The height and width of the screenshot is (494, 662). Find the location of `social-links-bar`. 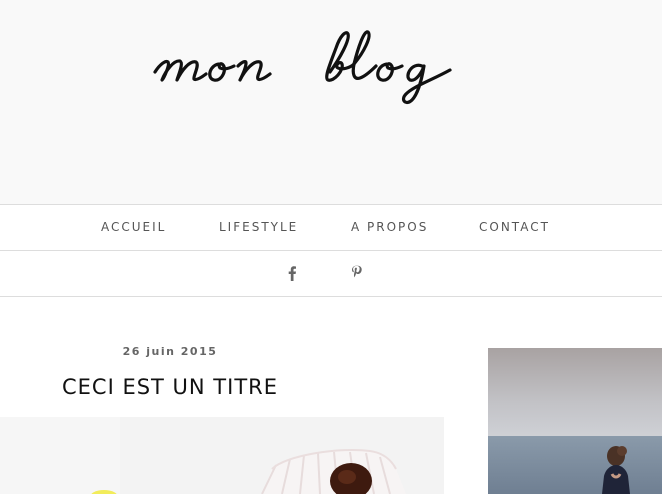

social-links-bar is located at coordinates (331, 274).